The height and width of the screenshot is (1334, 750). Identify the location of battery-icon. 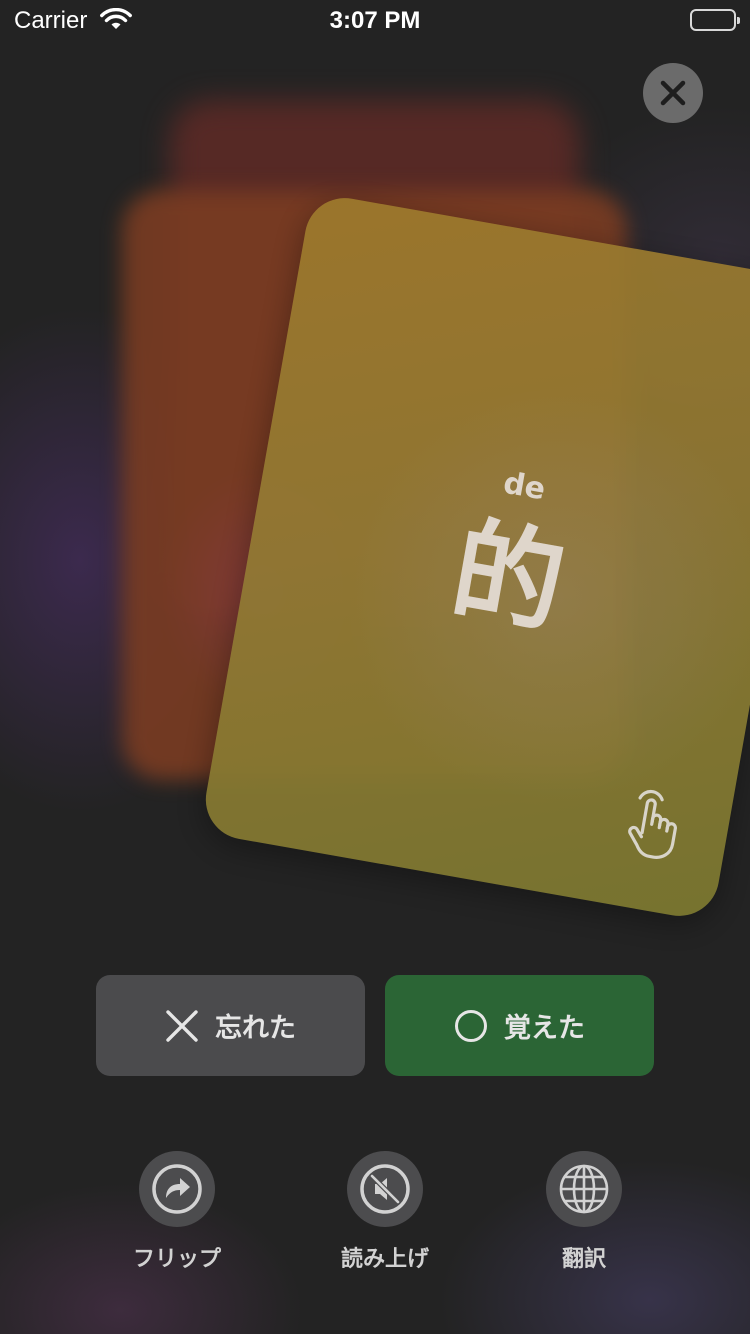
(715, 20).